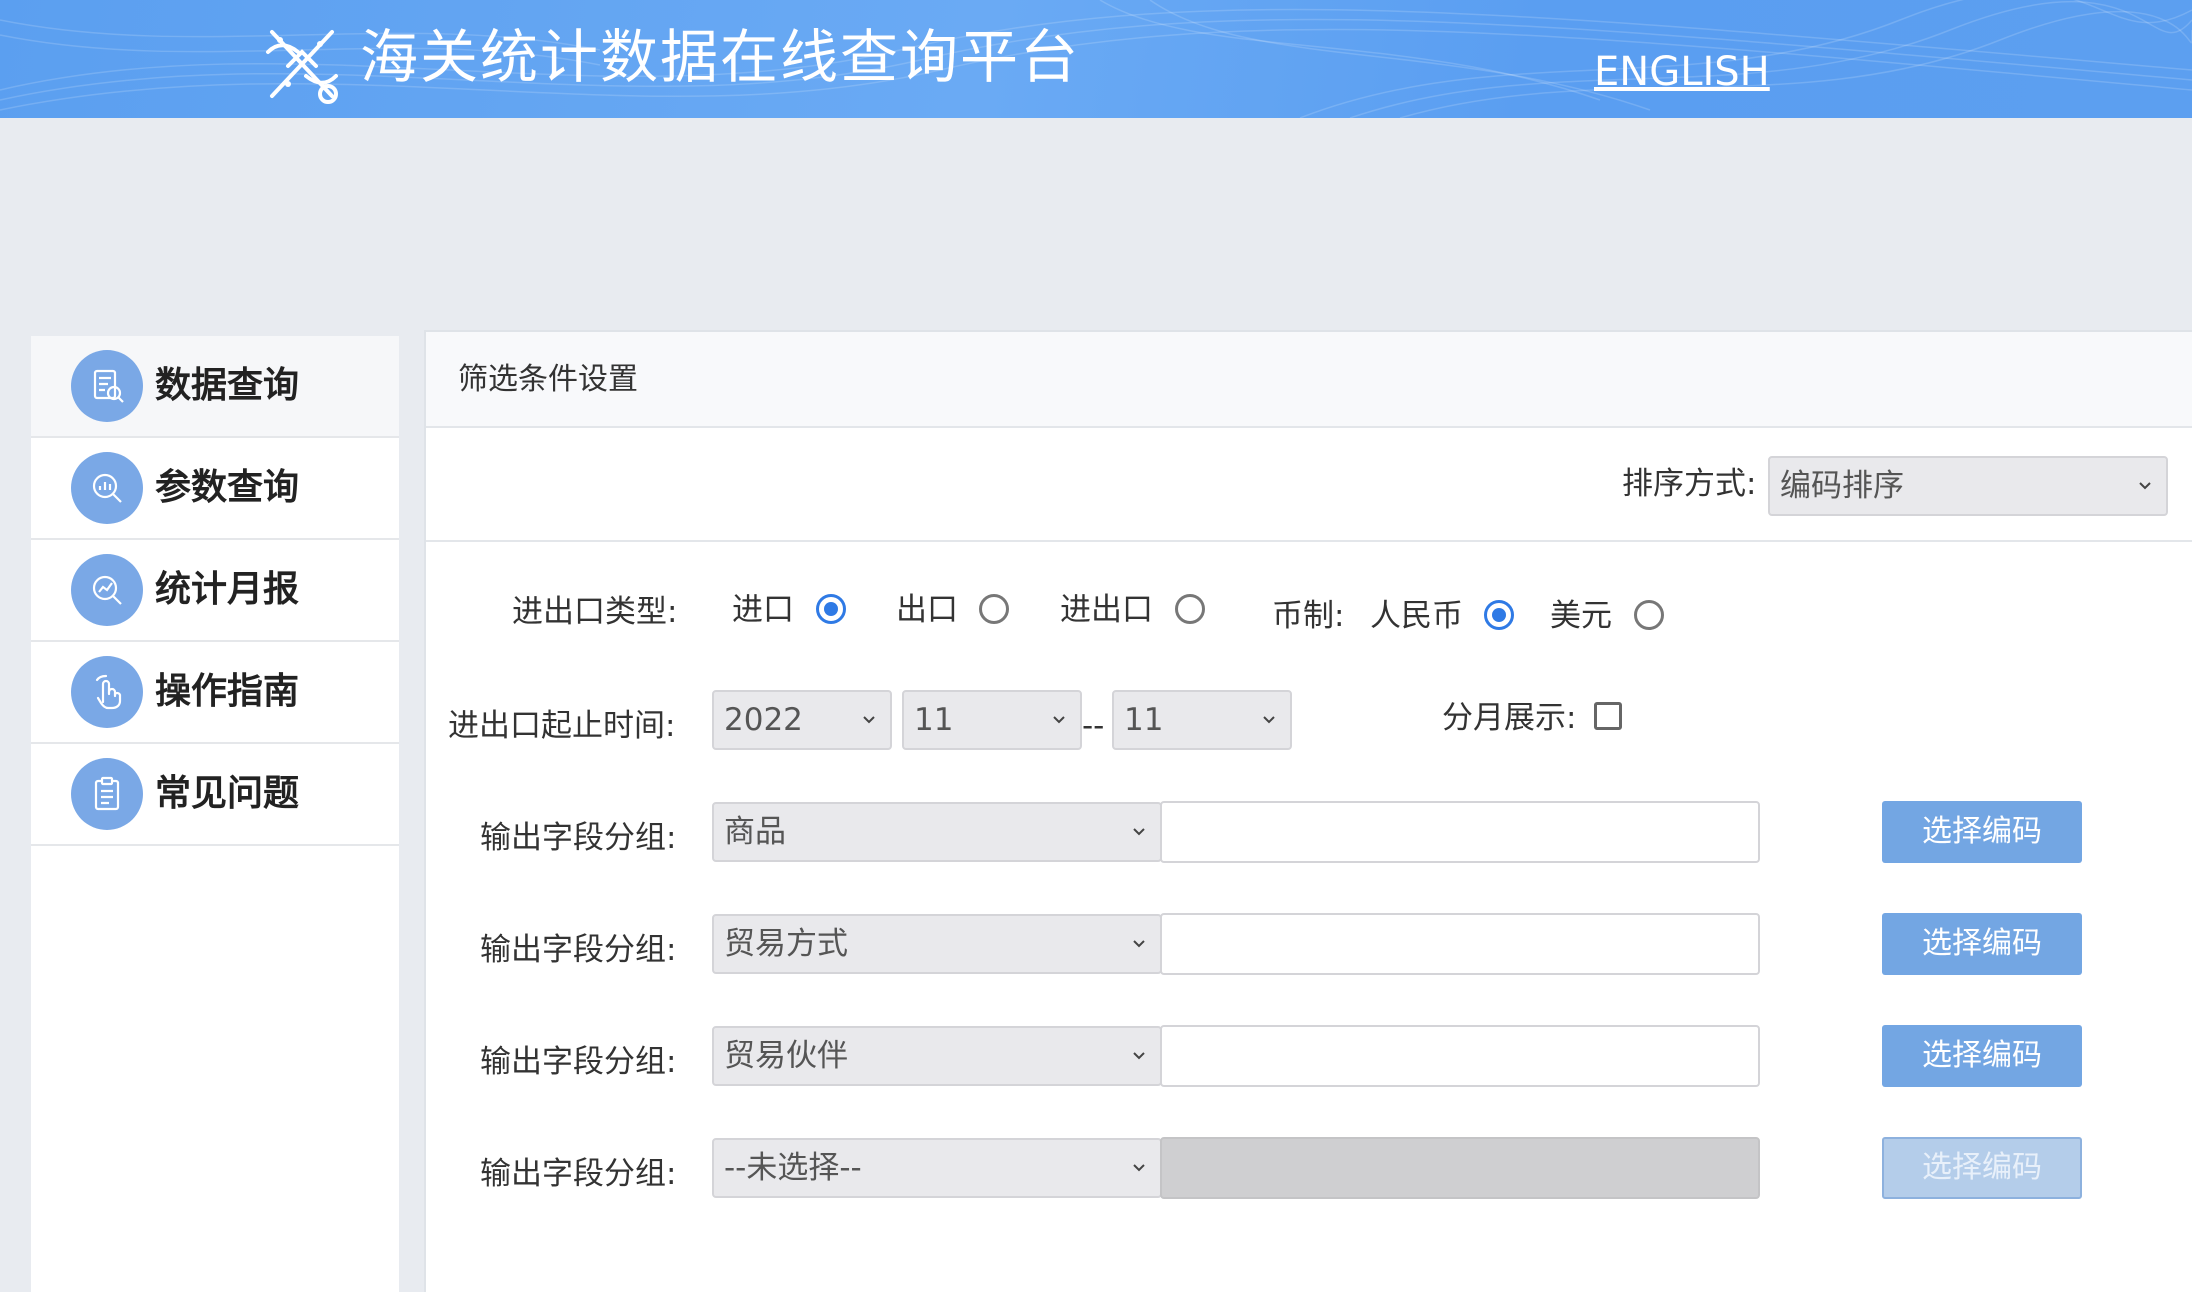 The image size is (2192, 1292). I want to click on period-label: 进出口起止时间:, so click(562, 726).